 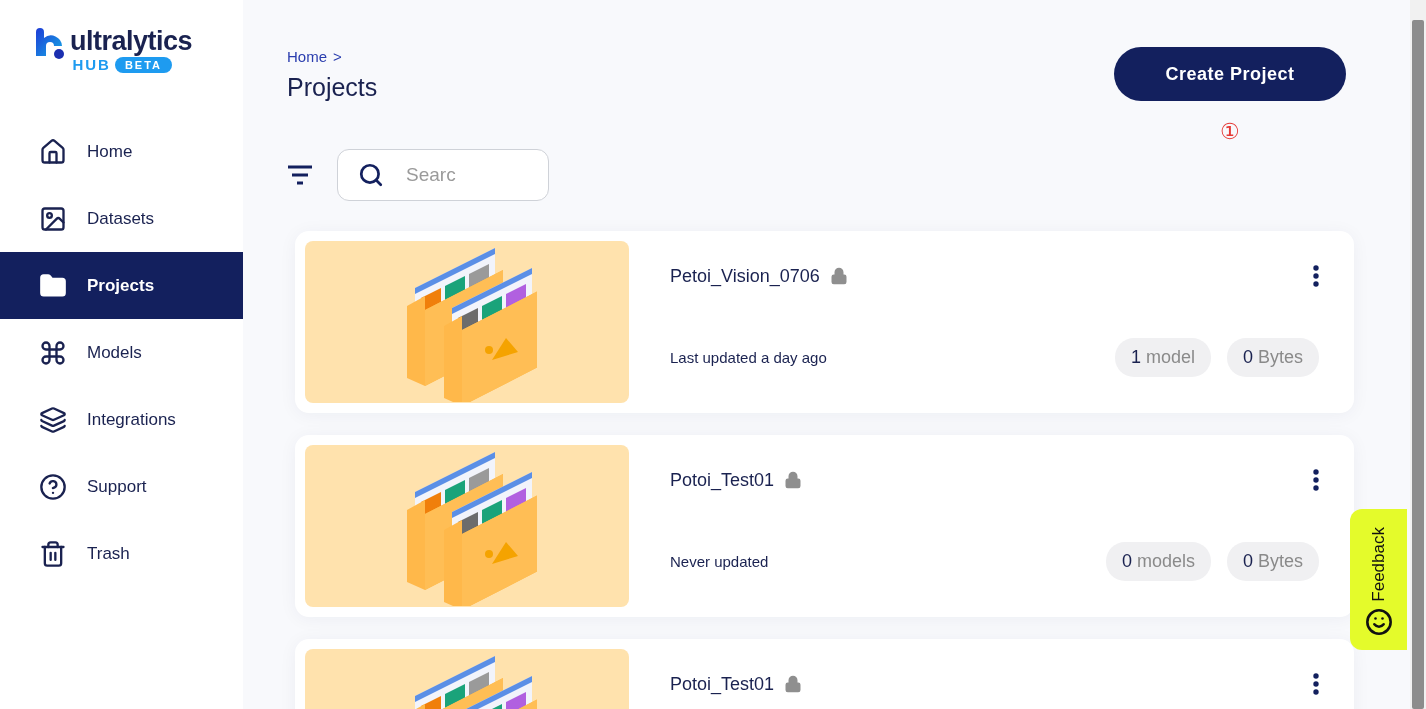 What do you see at coordinates (1230, 132) in the screenshot?
I see `annotation-number: ①` at bounding box center [1230, 132].